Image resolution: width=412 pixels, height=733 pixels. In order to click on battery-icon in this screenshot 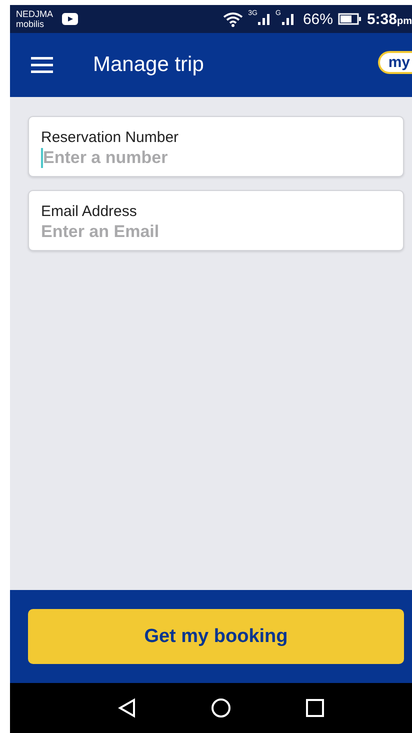, I will do `click(350, 19)`.